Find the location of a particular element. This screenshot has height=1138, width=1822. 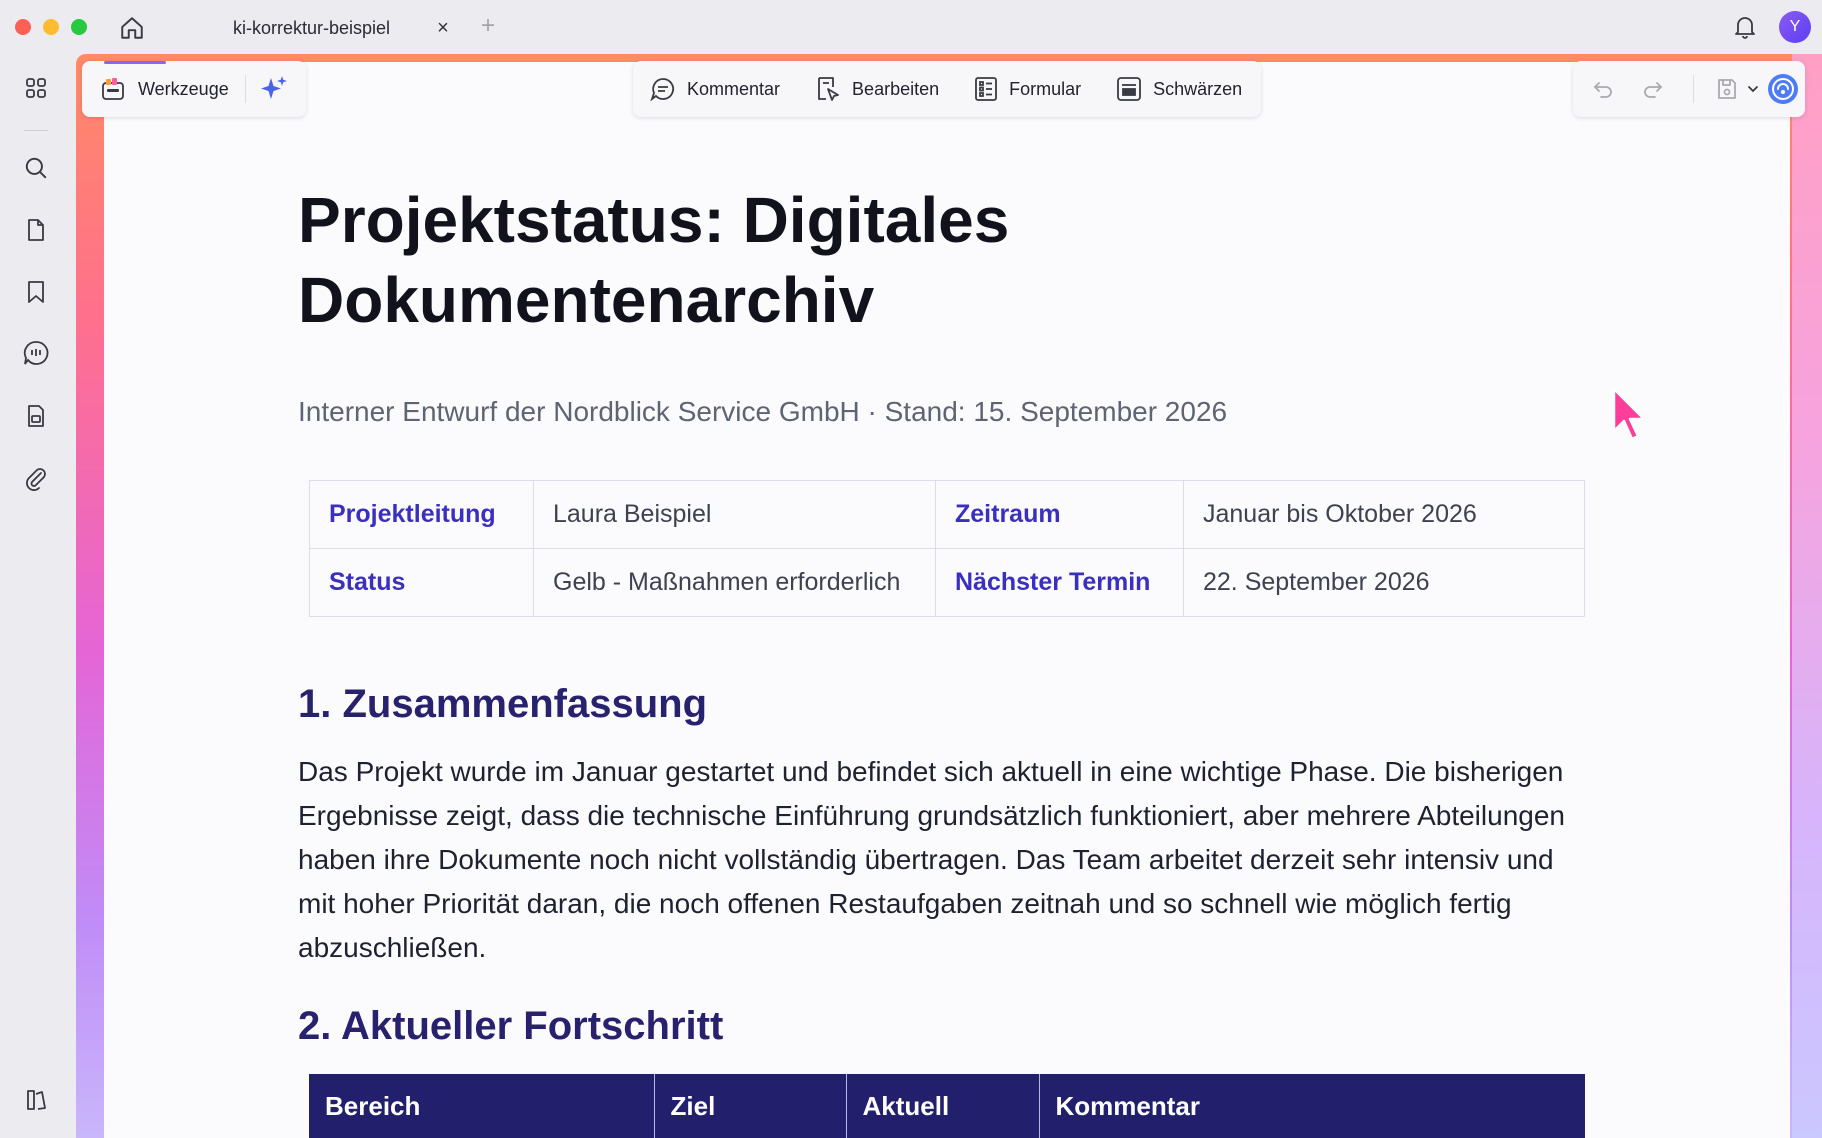

column-header: Ziel is located at coordinates (750, 1106).